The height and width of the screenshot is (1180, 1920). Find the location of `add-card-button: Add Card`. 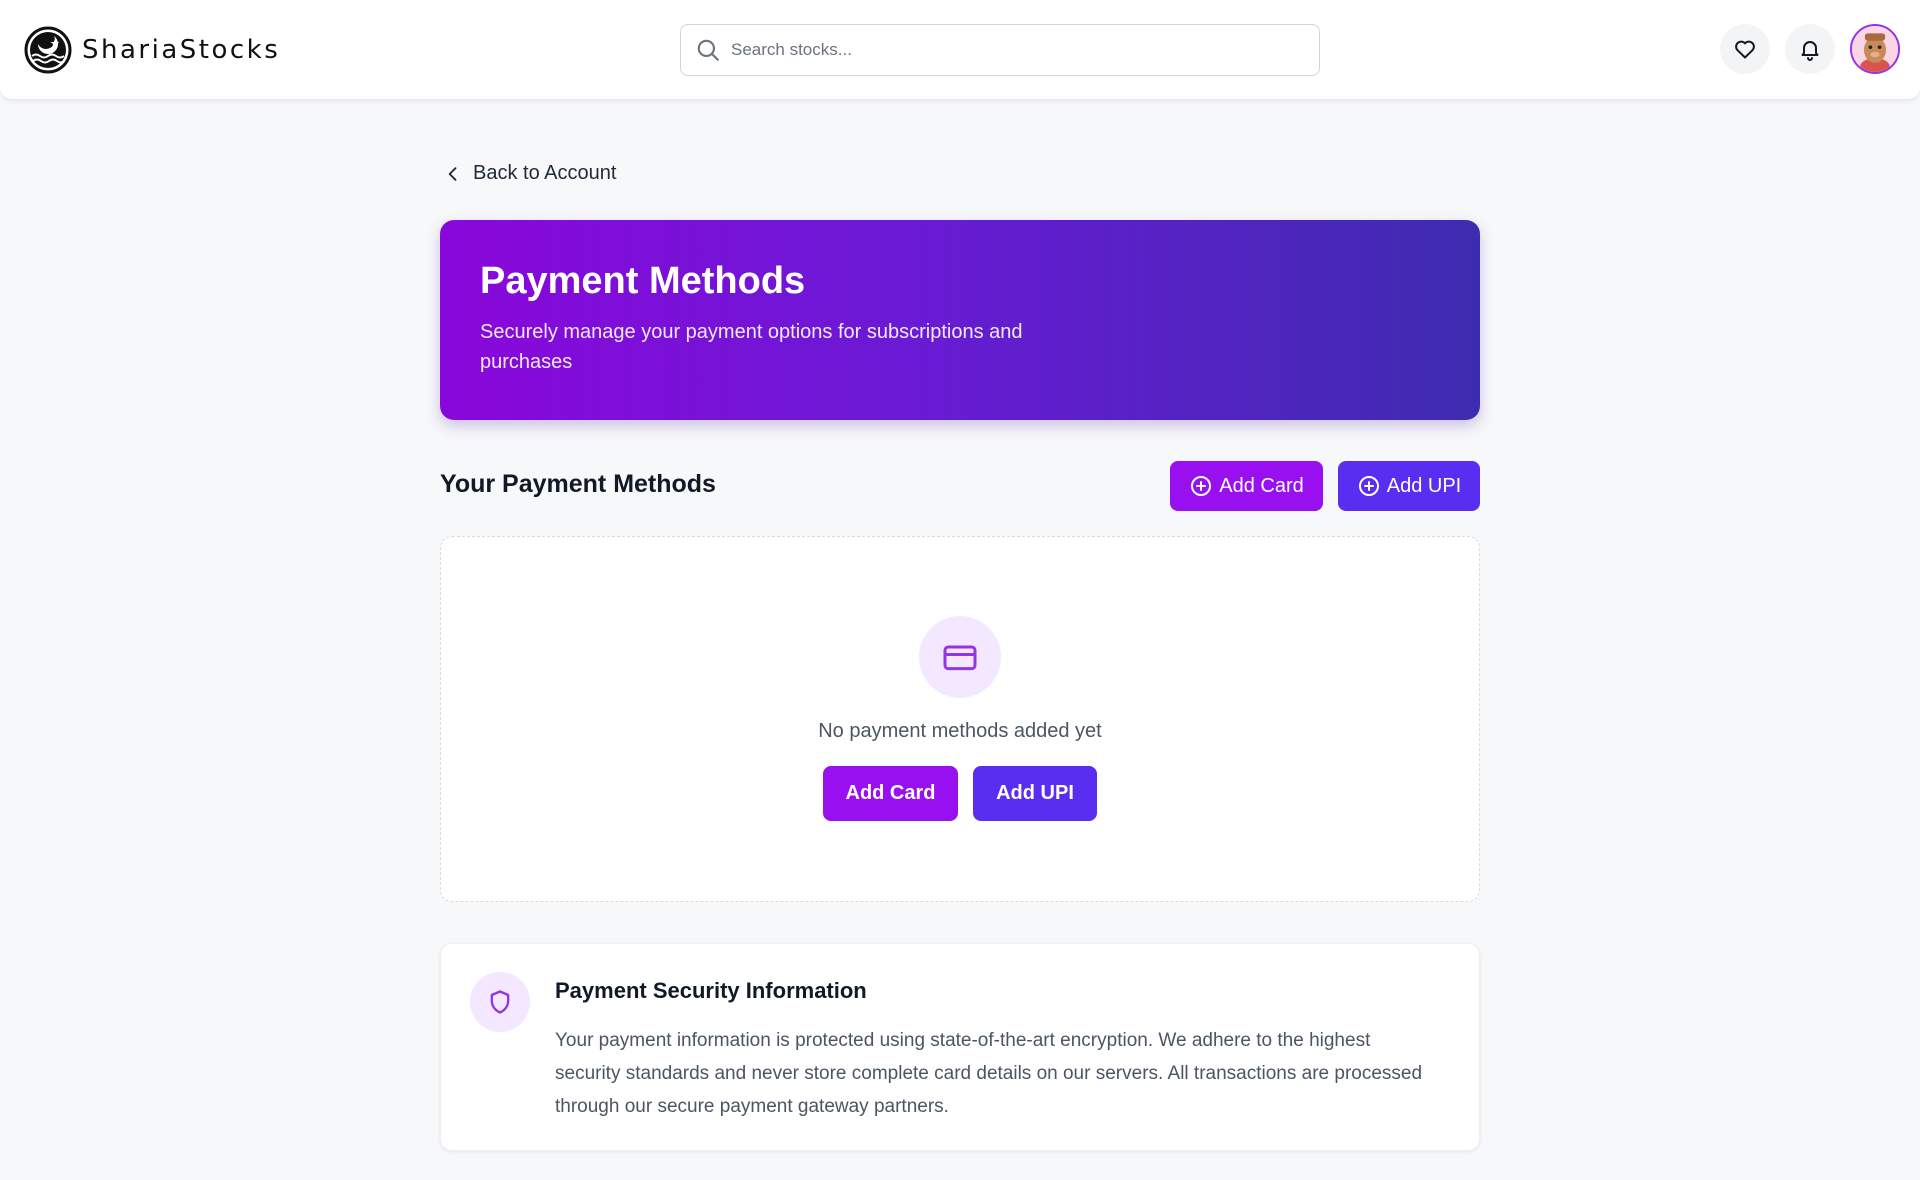

add-card-button: Add Card is located at coordinates (1246, 486).